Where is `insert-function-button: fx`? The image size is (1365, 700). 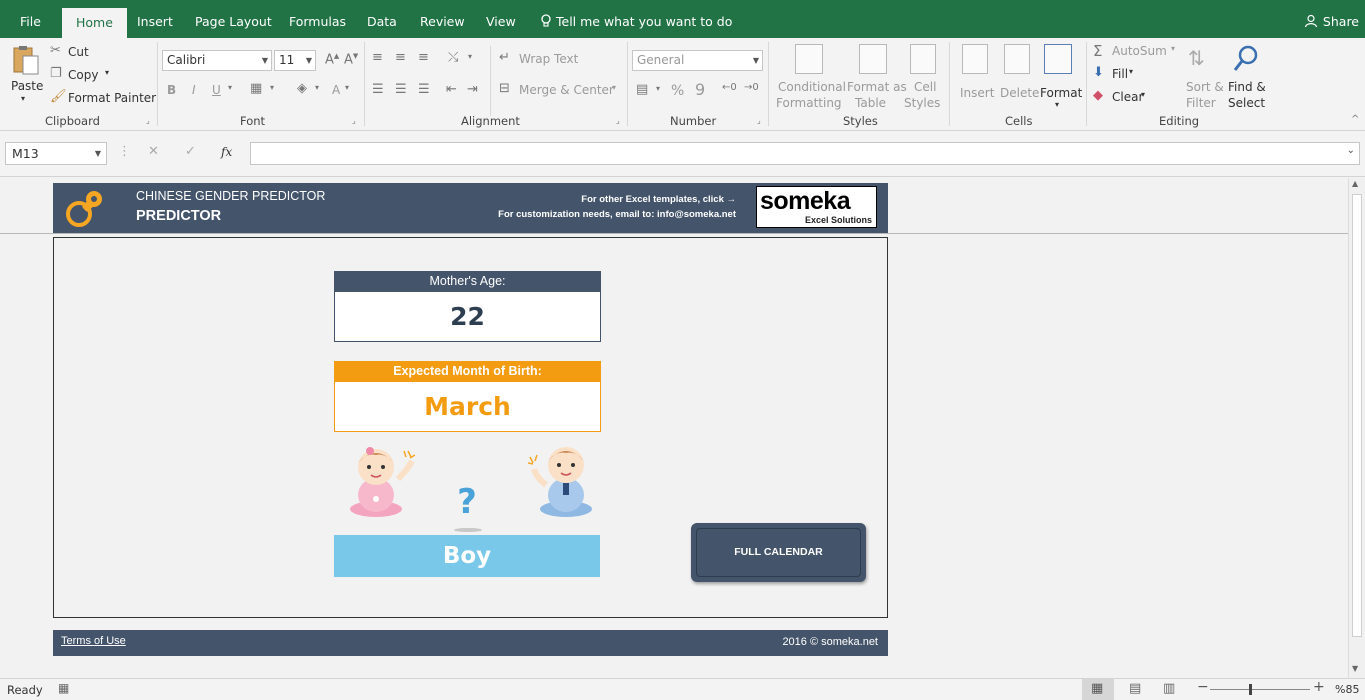 insert-function-button: fx is located at coordinates (226, 152).